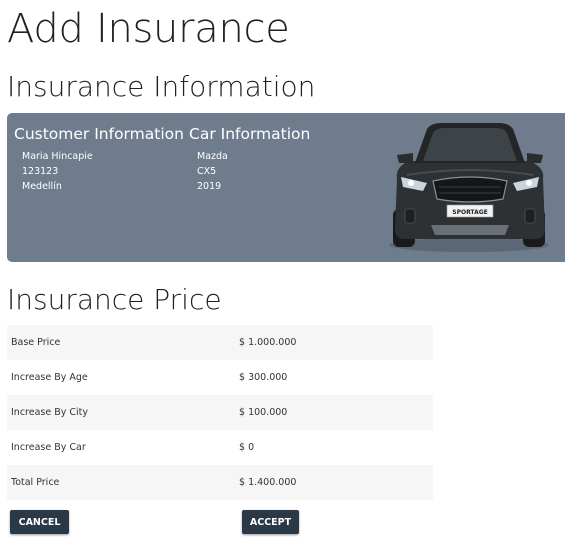 The height and width of the screenshot is (549, 565). Describe the element at coordinates (36, 342) in the screenshot. I see `price-label: Base Price` at that location.